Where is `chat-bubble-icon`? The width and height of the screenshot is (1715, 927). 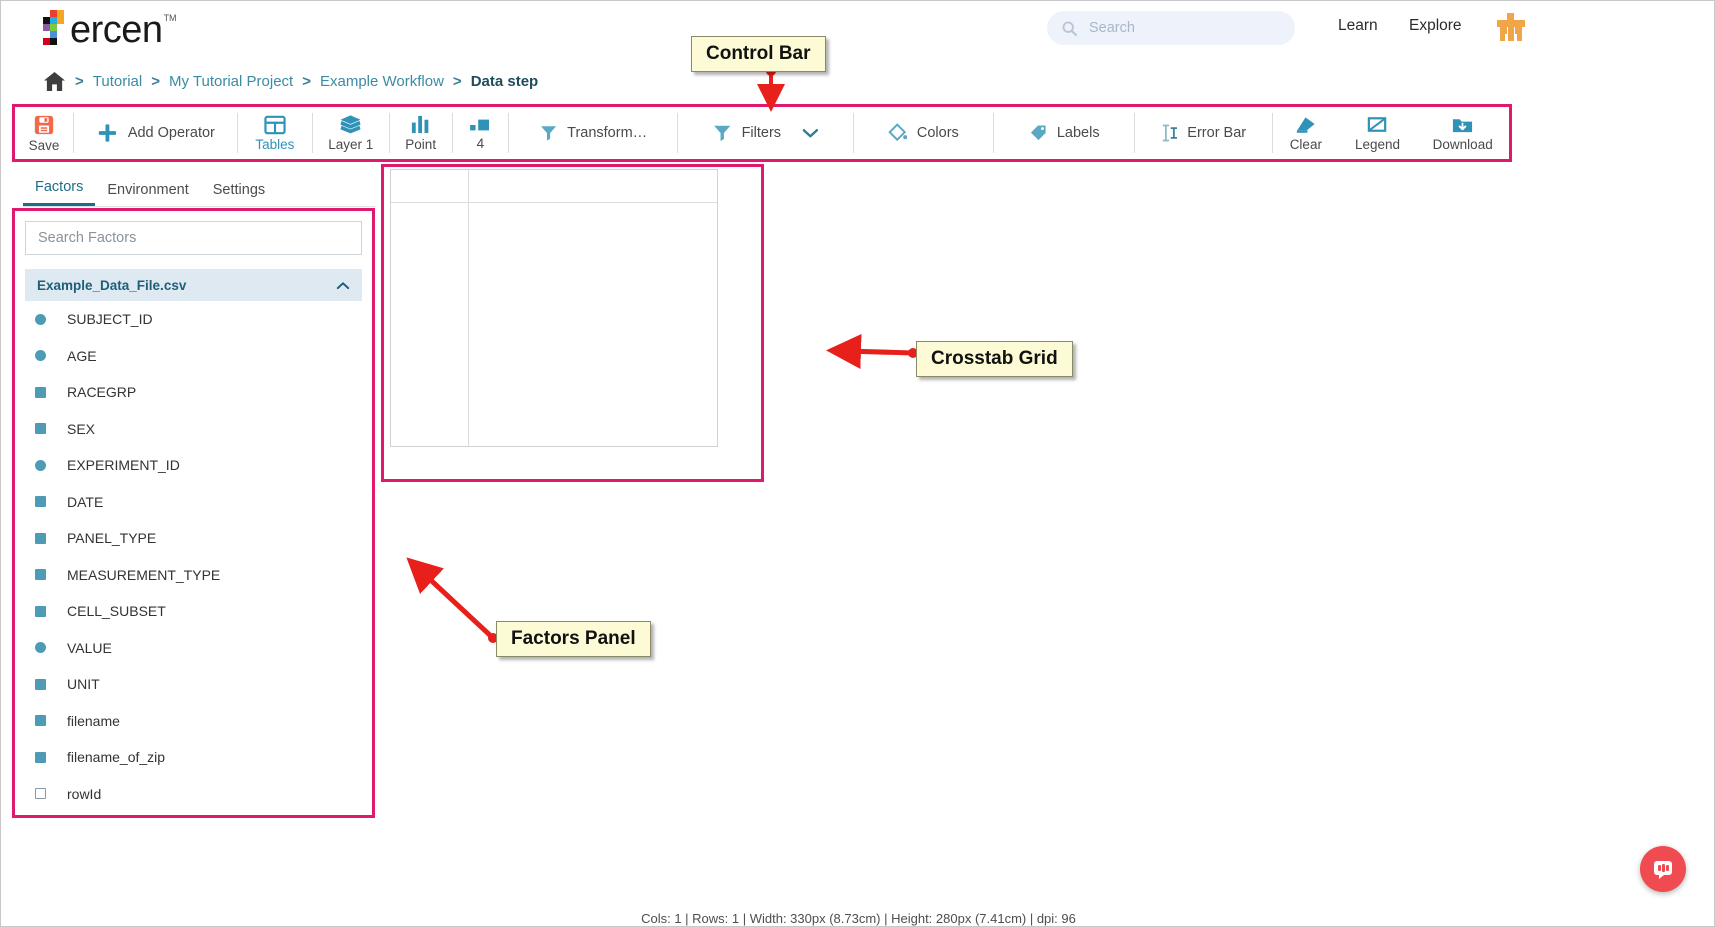 chat-bubble-icon is located at coordinates (1663, 870).